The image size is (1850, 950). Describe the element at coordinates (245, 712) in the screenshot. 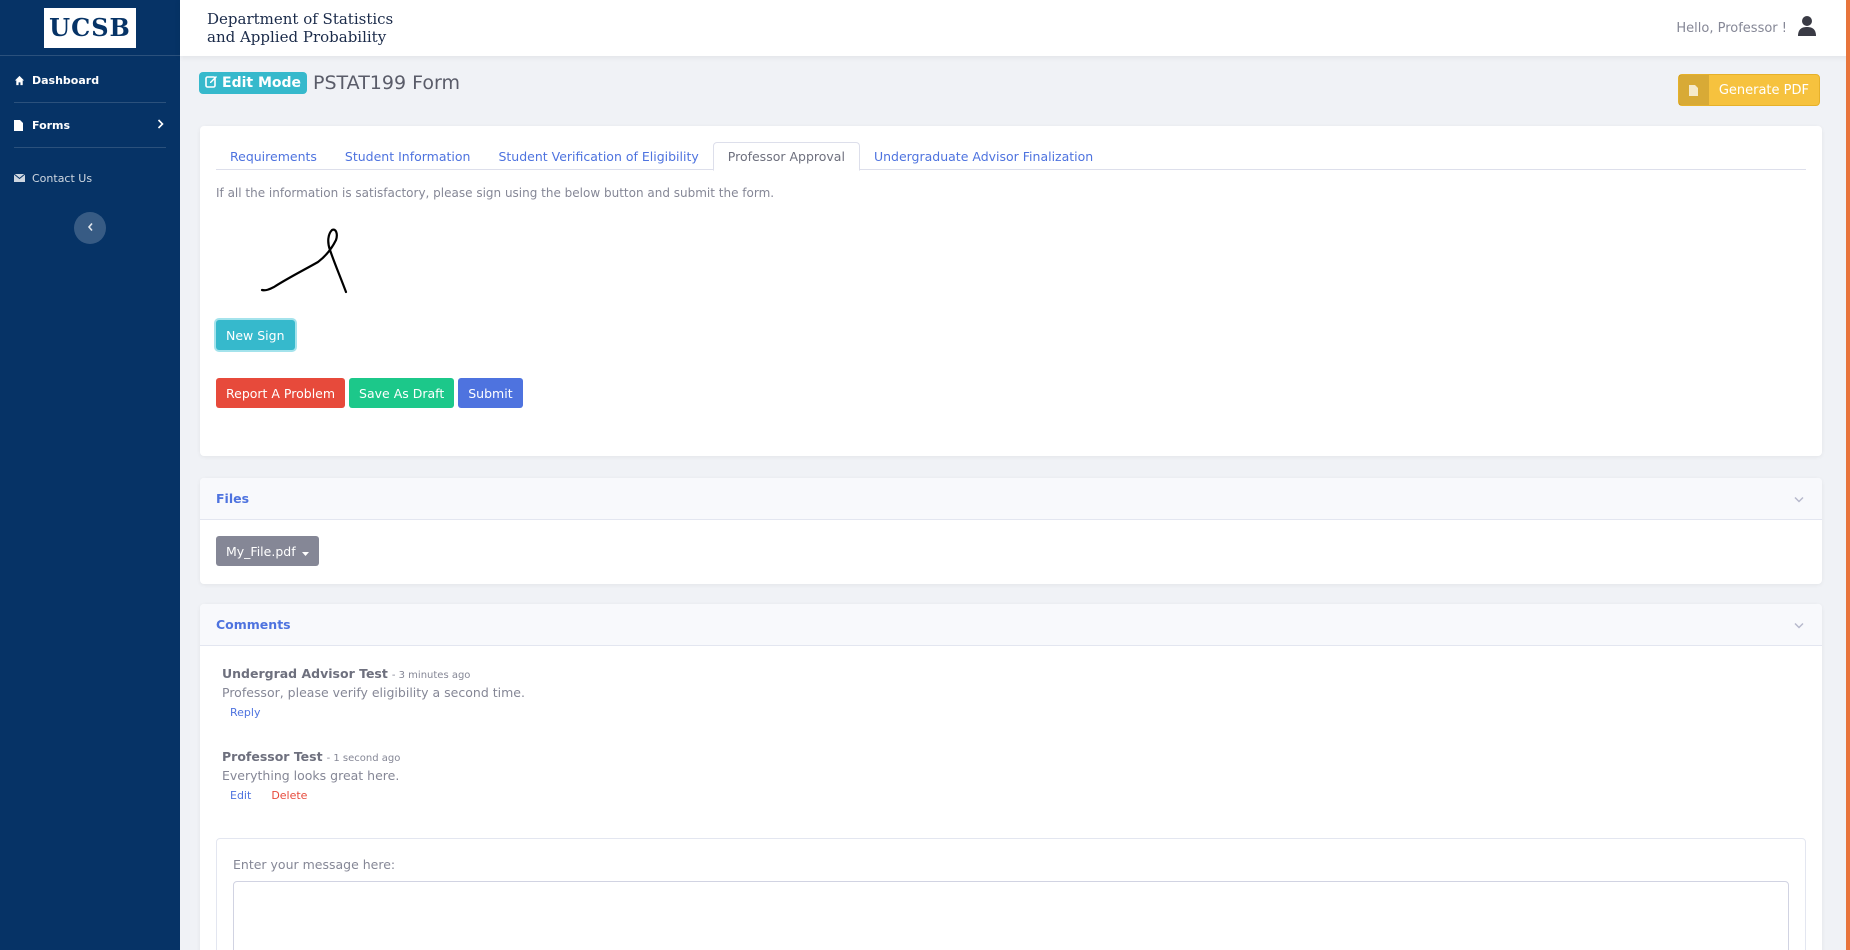

I see `reply-link: Reply` at that location.